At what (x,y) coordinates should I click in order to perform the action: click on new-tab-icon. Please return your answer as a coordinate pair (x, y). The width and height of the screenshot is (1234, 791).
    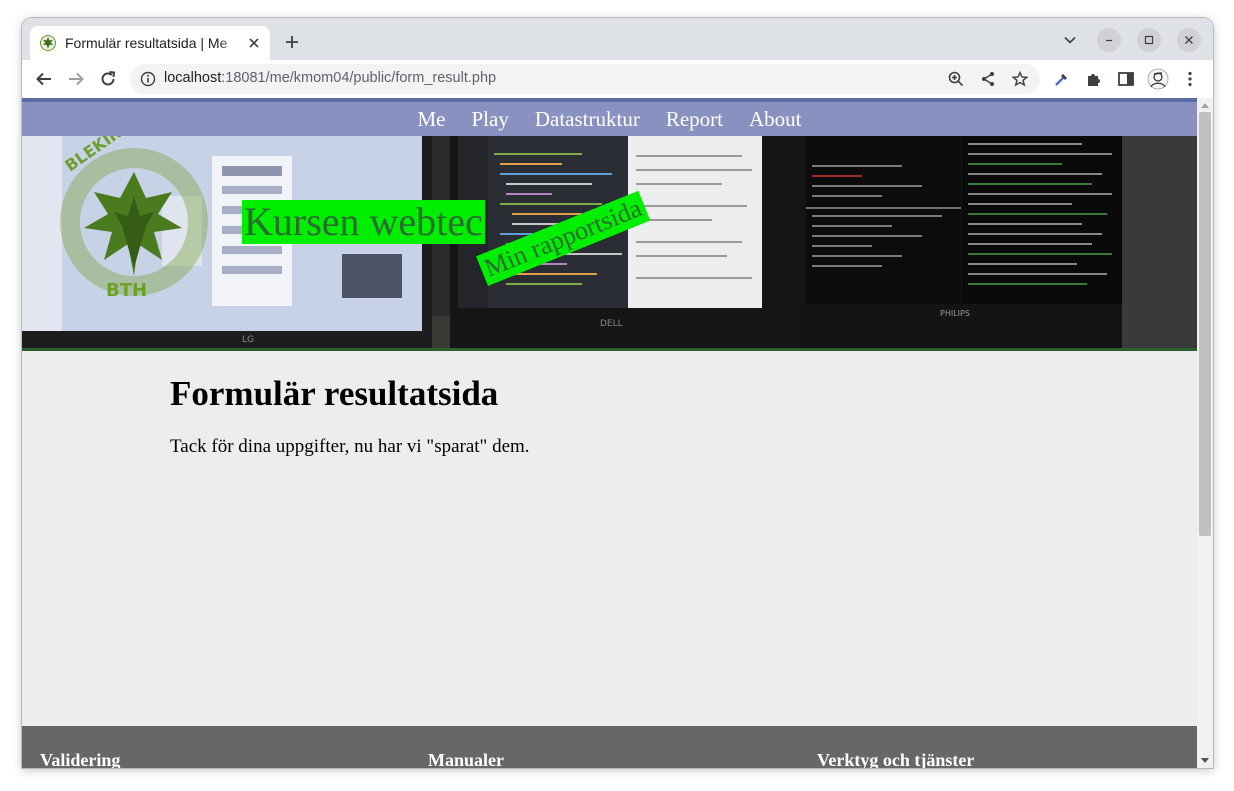
    Looking at the image, I should click on (292, 42).